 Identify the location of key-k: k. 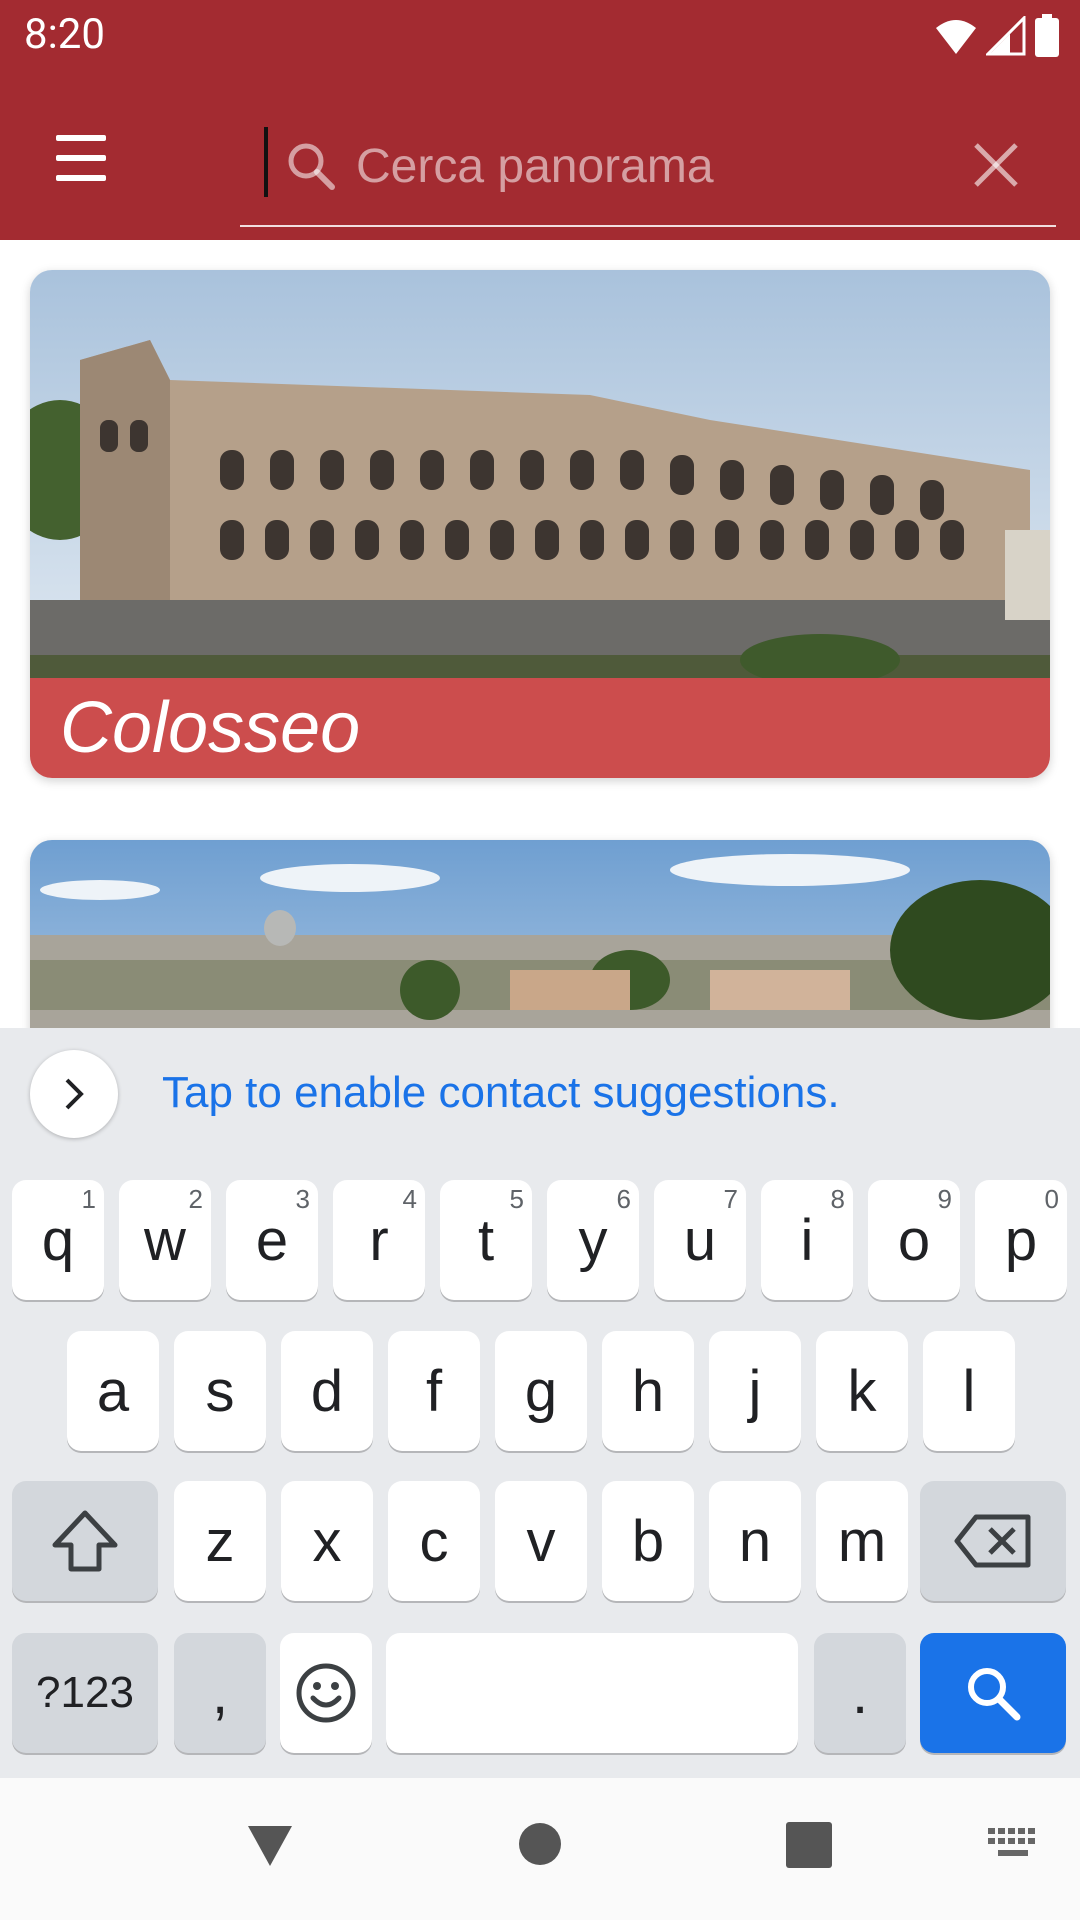
(862, 1391).